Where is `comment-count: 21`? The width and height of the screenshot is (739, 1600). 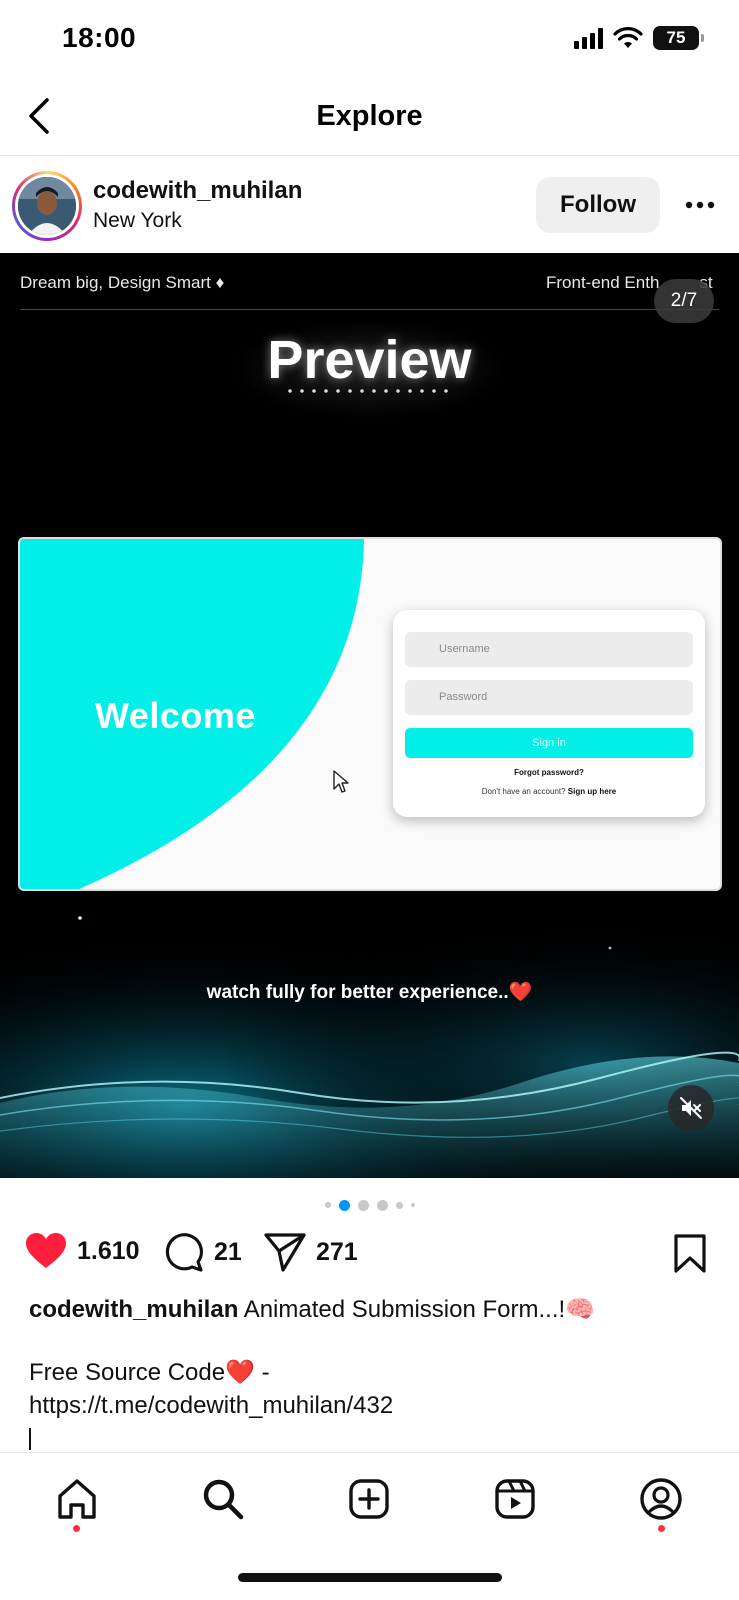
comment-count: 21 is located at coordinates (228, 1251).